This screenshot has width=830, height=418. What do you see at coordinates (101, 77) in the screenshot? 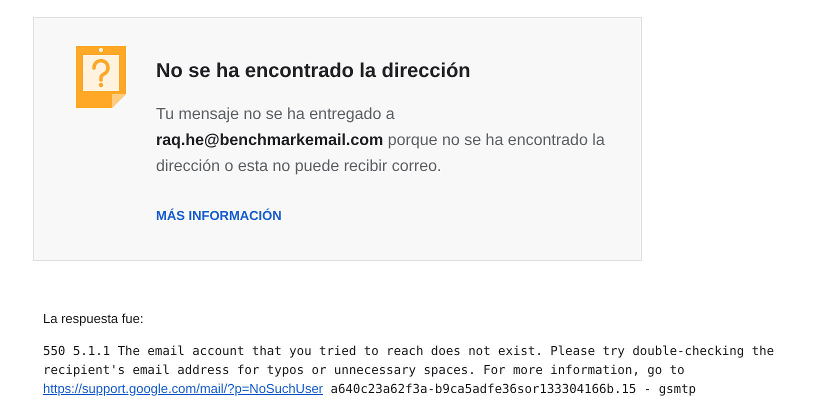
I see `question-note-icon` at bounding box center [101, 77].